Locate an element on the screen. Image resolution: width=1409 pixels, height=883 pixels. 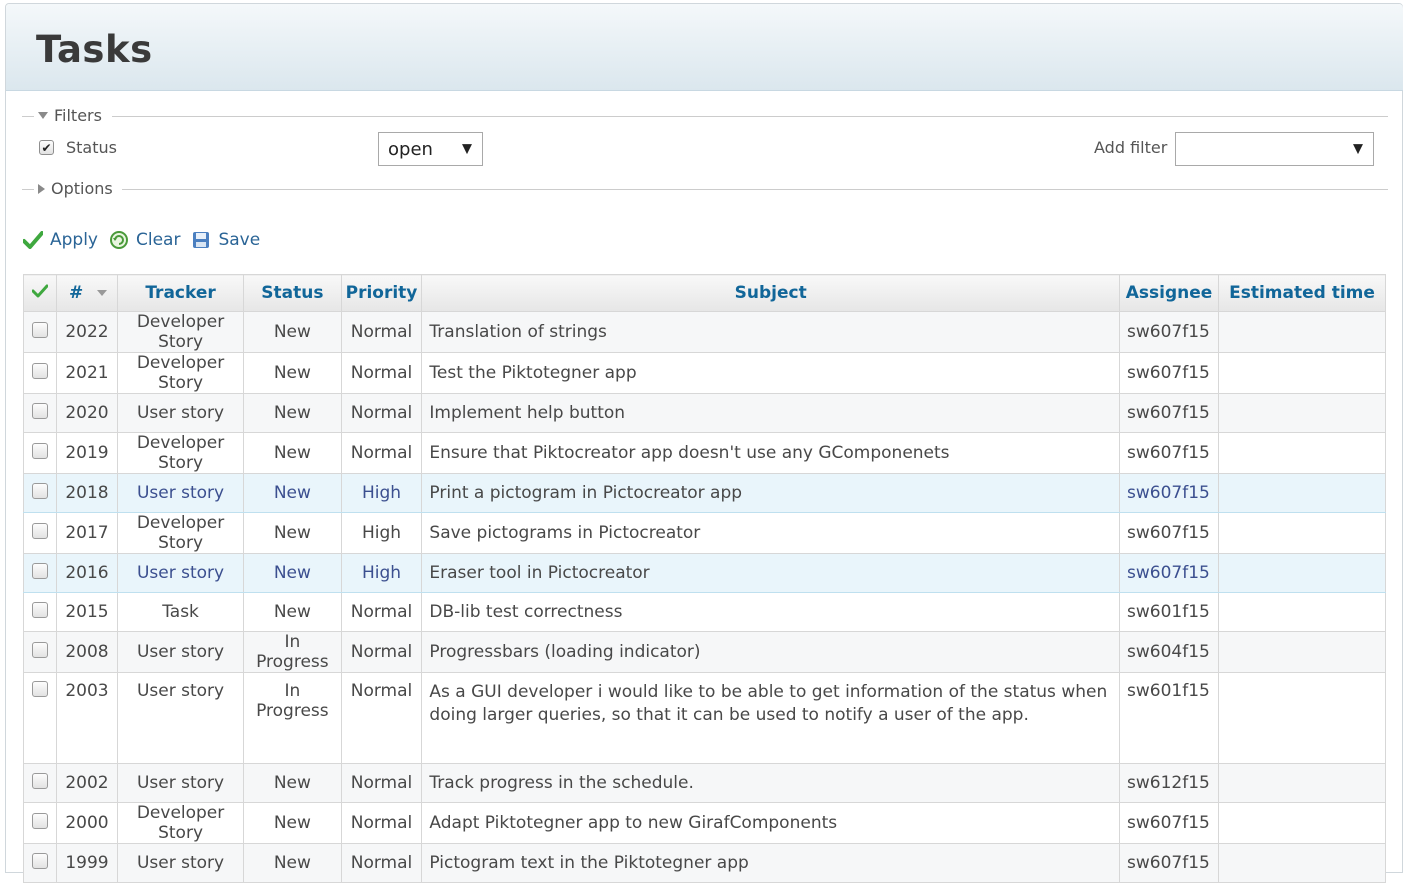
column-header-assignee: Assignee is located at coordinates (1169, 293).